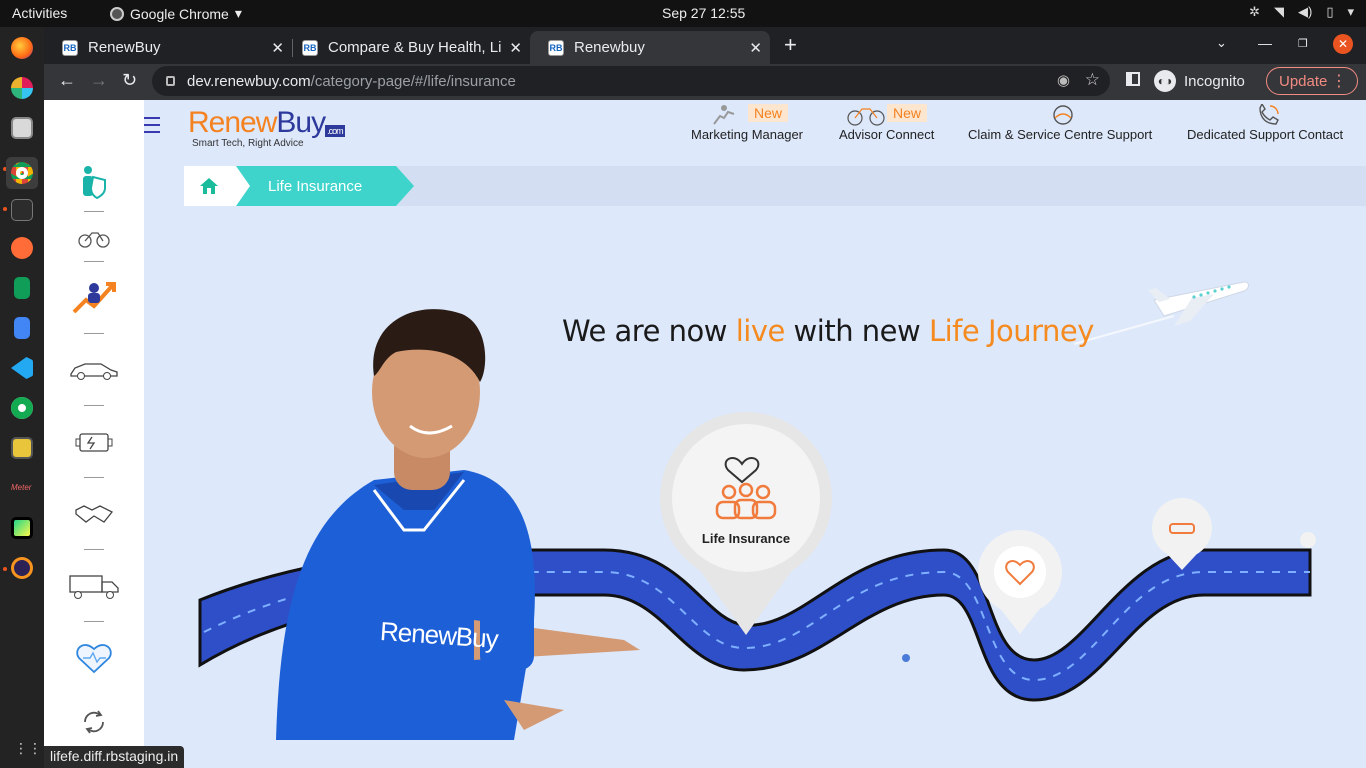 This screenshot has width=1366, height=768. What do you see at coordinates (1339, 81) in the screenshot?
I see `more-options-icon: ⋮` at bounding box center [1339, 81].